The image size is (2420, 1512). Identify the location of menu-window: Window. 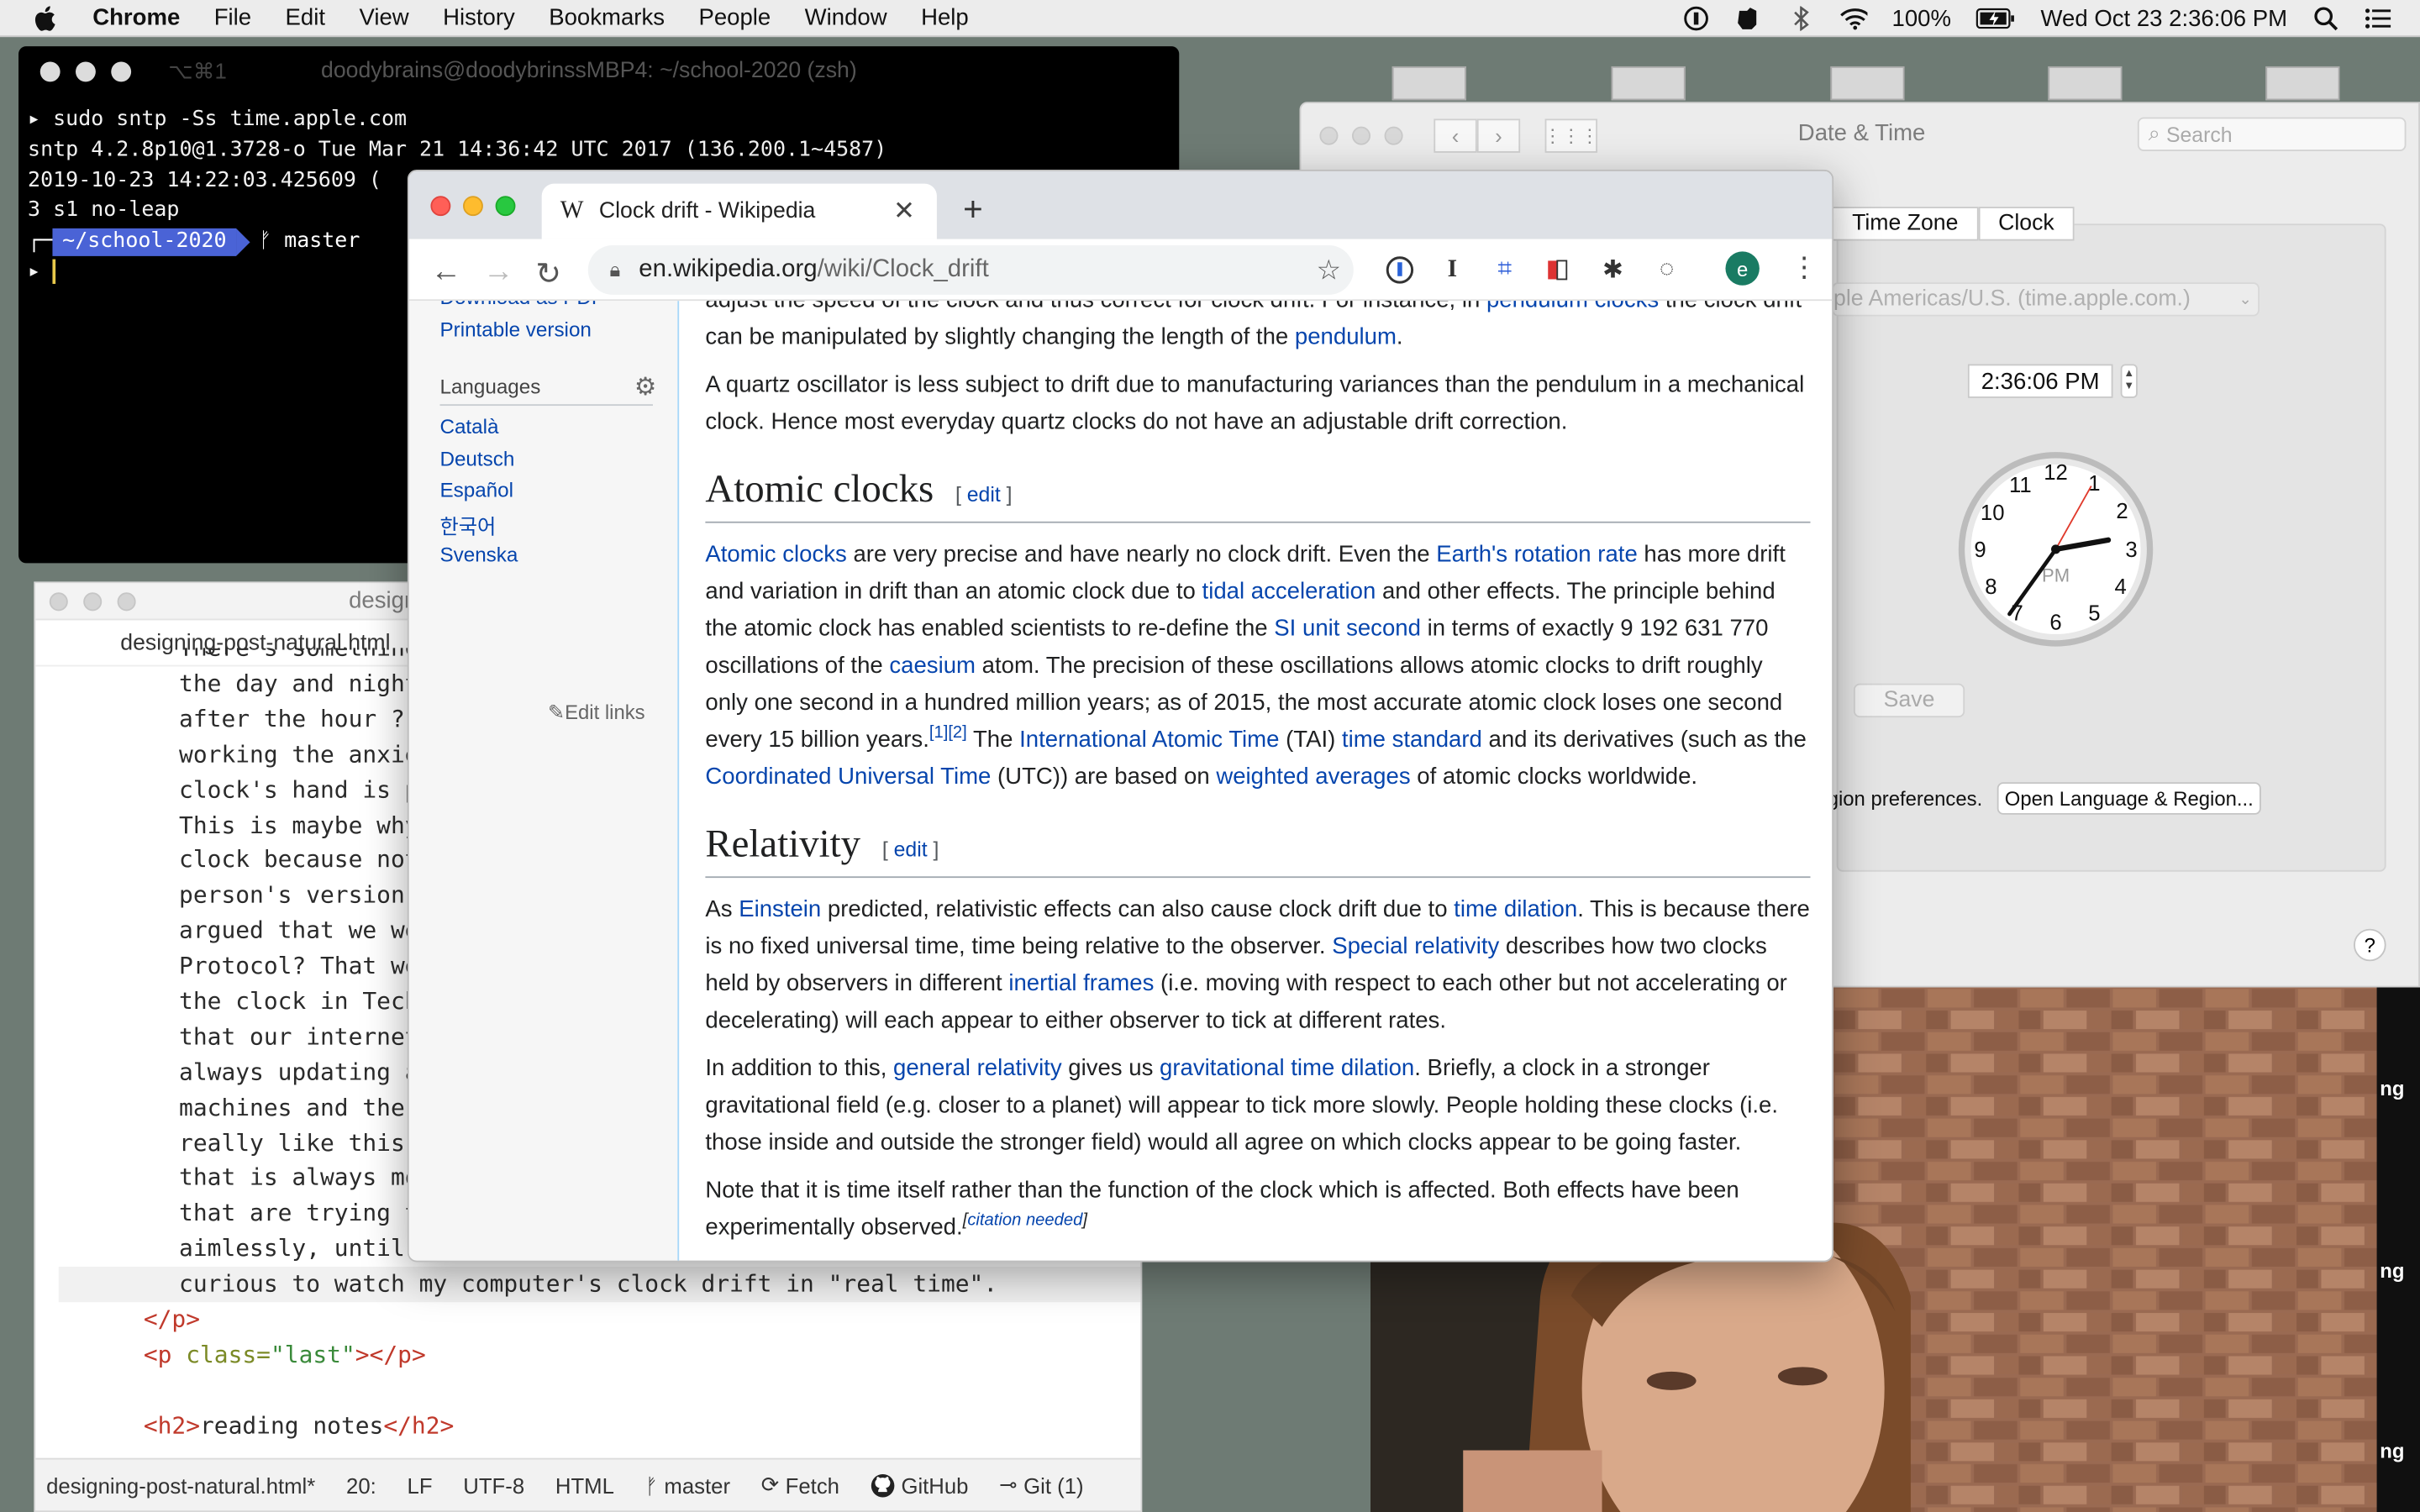
(846, 18).